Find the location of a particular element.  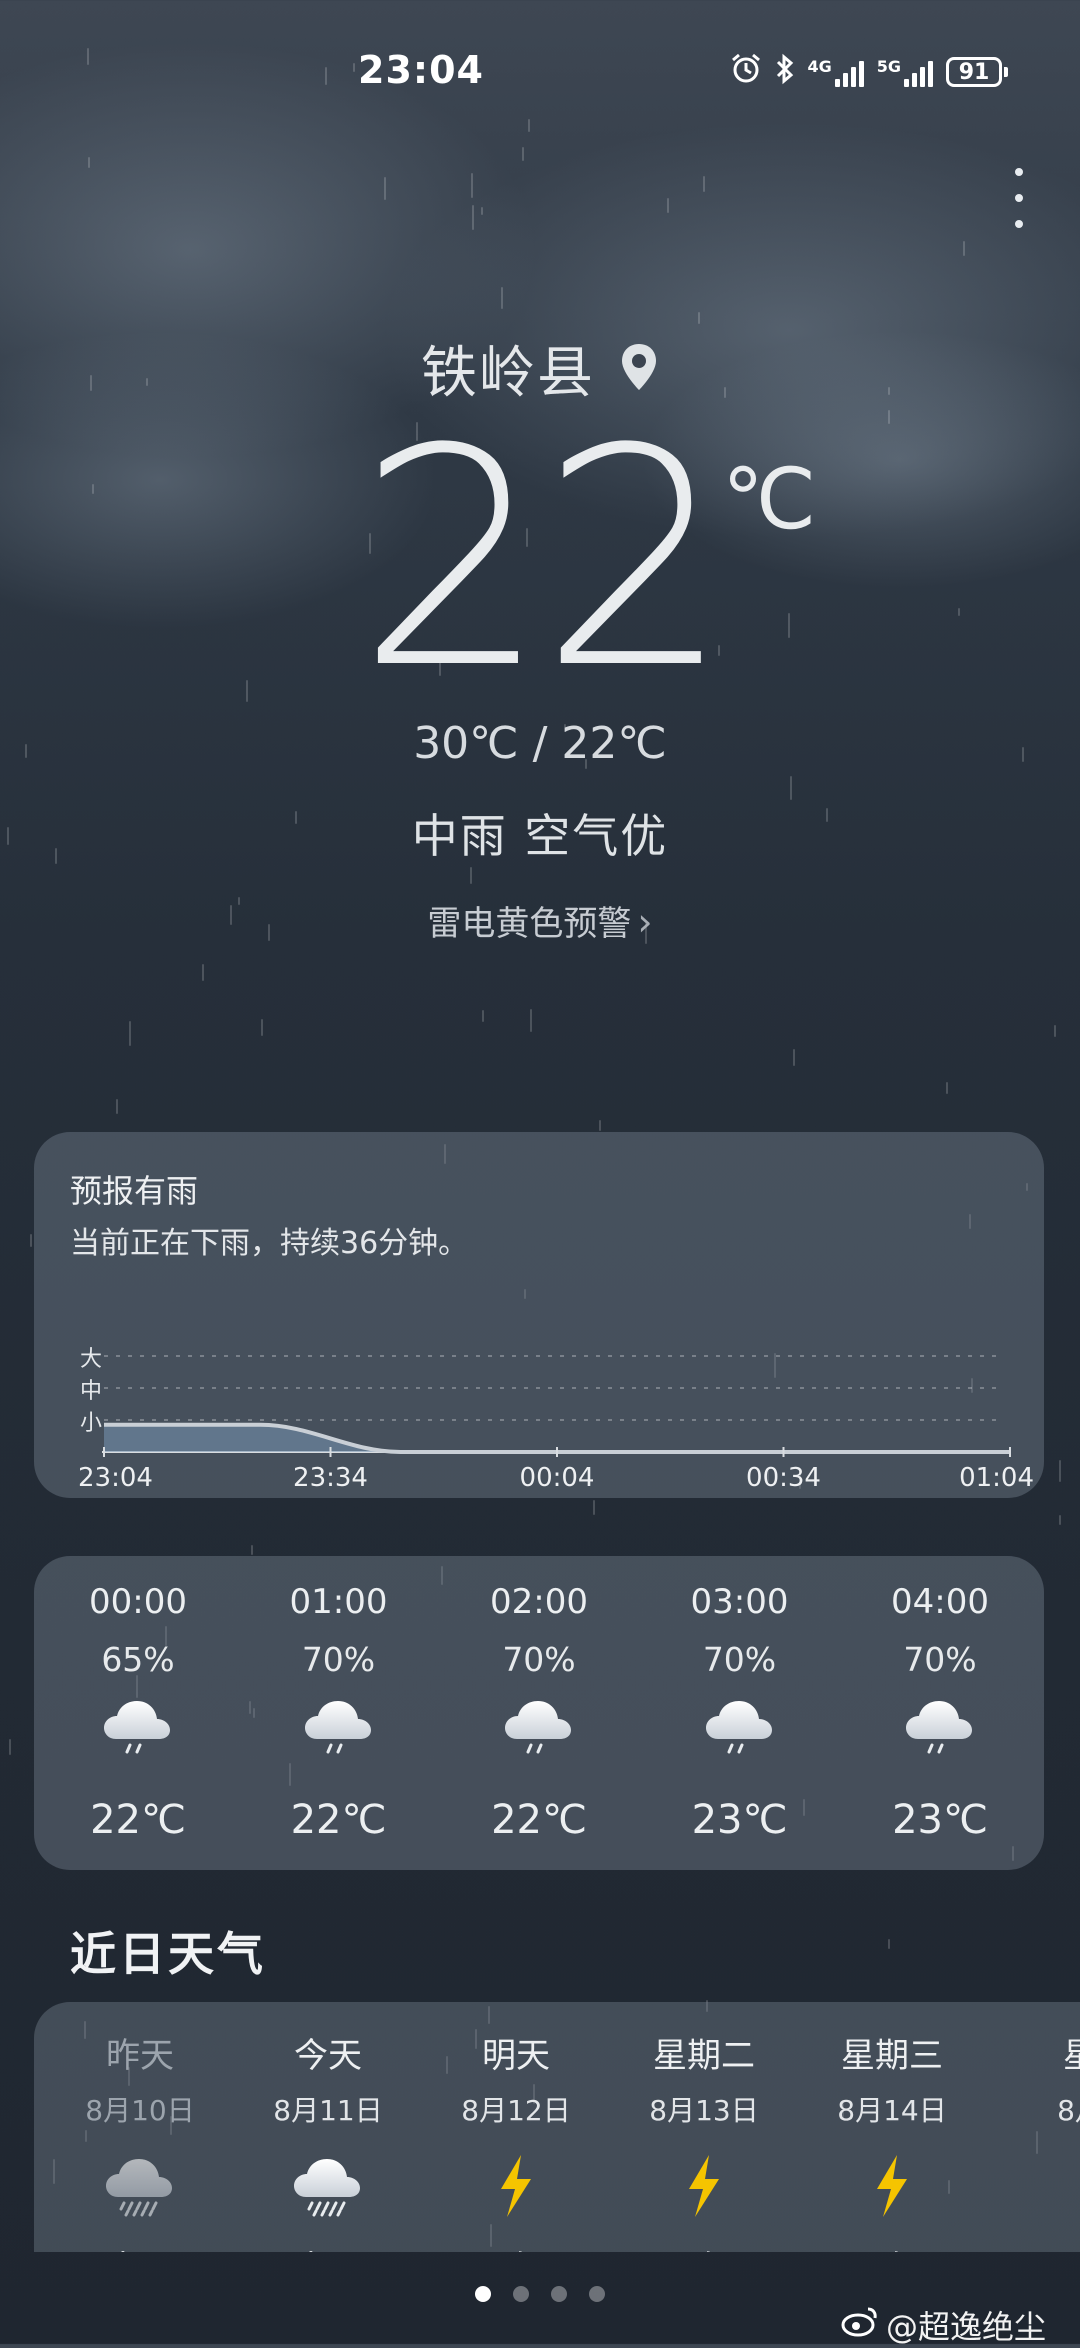

daily-item: 星期二 8月13日雷阵雨 is located at coordinates (704, 2127).